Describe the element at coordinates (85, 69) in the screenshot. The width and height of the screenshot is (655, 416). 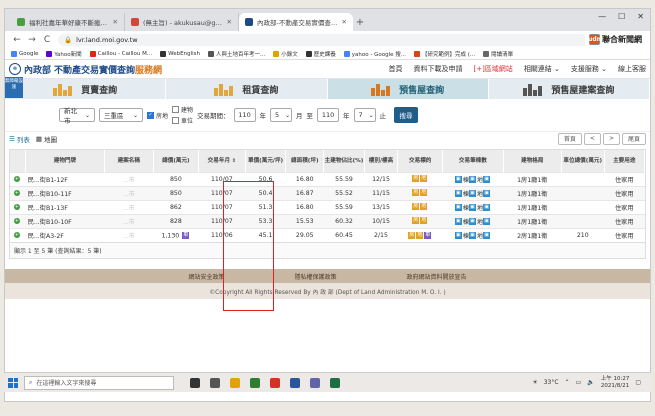
I see `site-logo: ☸ 內政部 不動產交易實價查詢服務網` at that location.